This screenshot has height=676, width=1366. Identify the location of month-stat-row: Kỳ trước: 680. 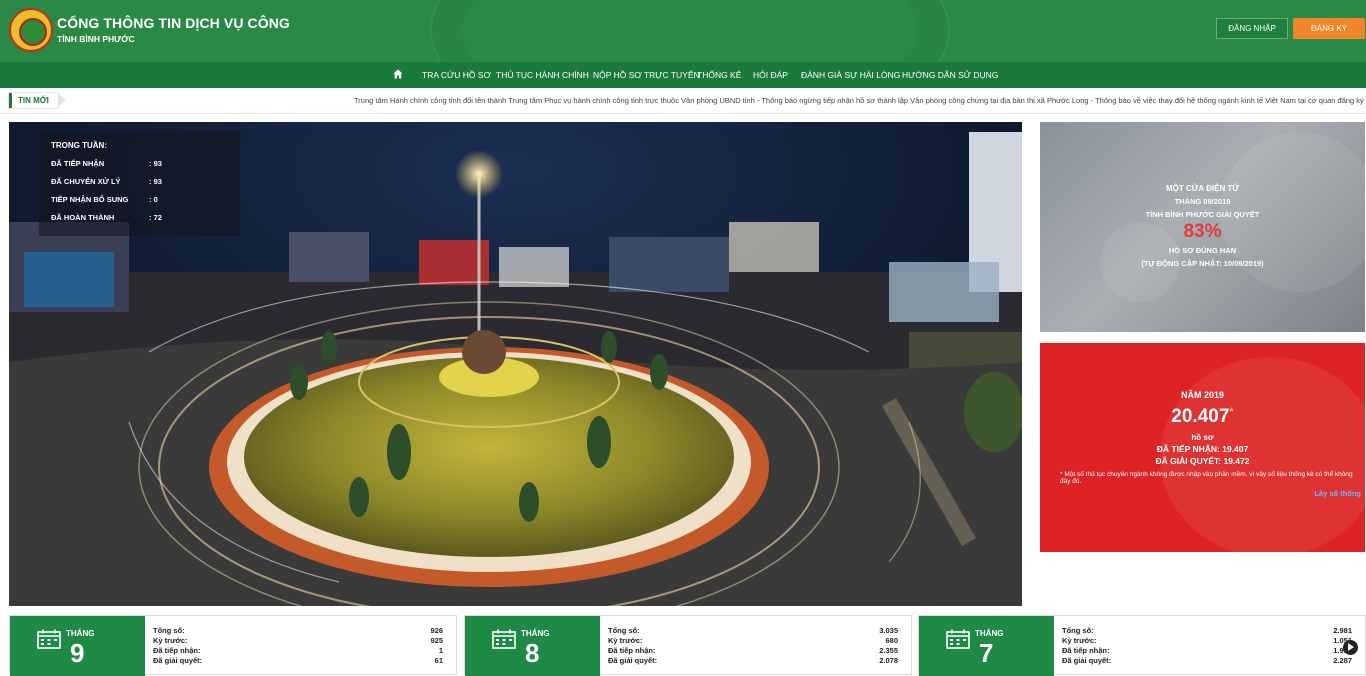
(753, 641).